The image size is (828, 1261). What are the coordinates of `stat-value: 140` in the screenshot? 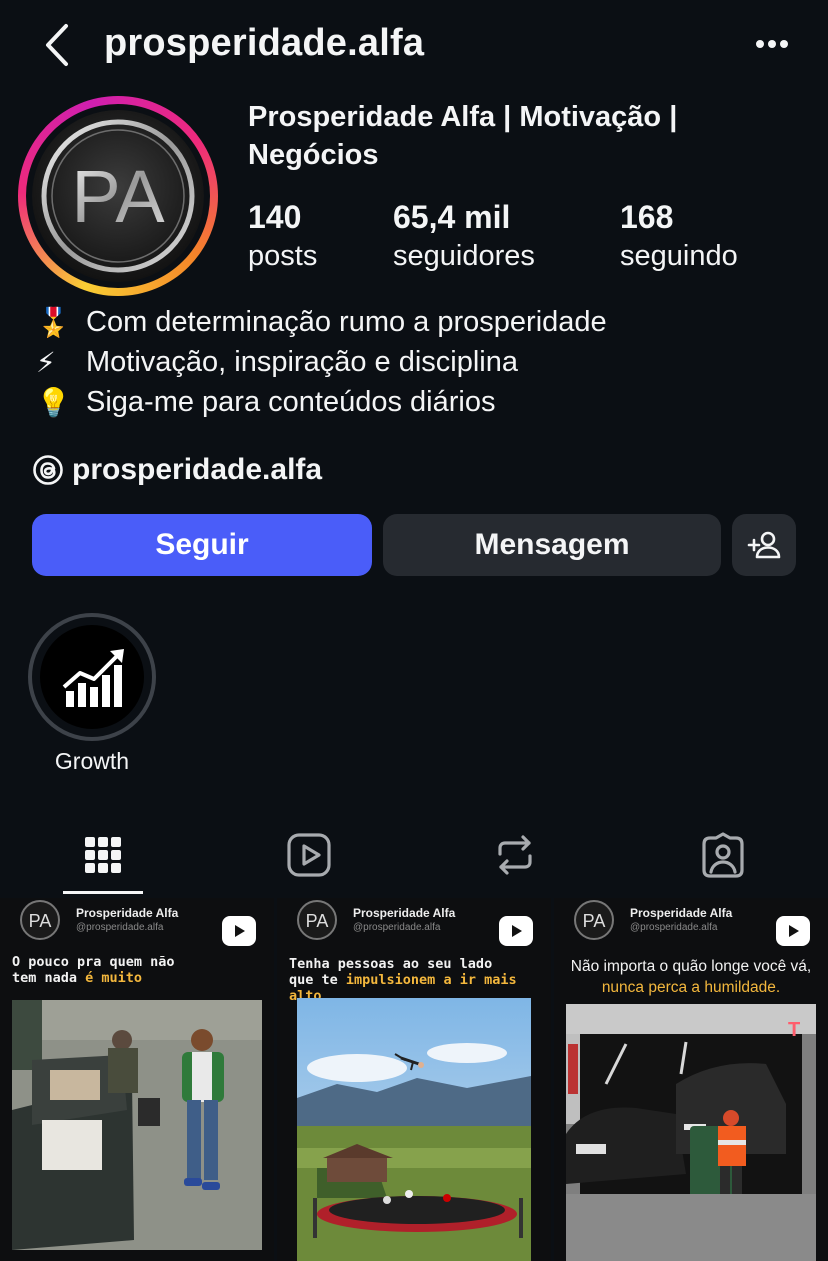 It's located at (275, 217).